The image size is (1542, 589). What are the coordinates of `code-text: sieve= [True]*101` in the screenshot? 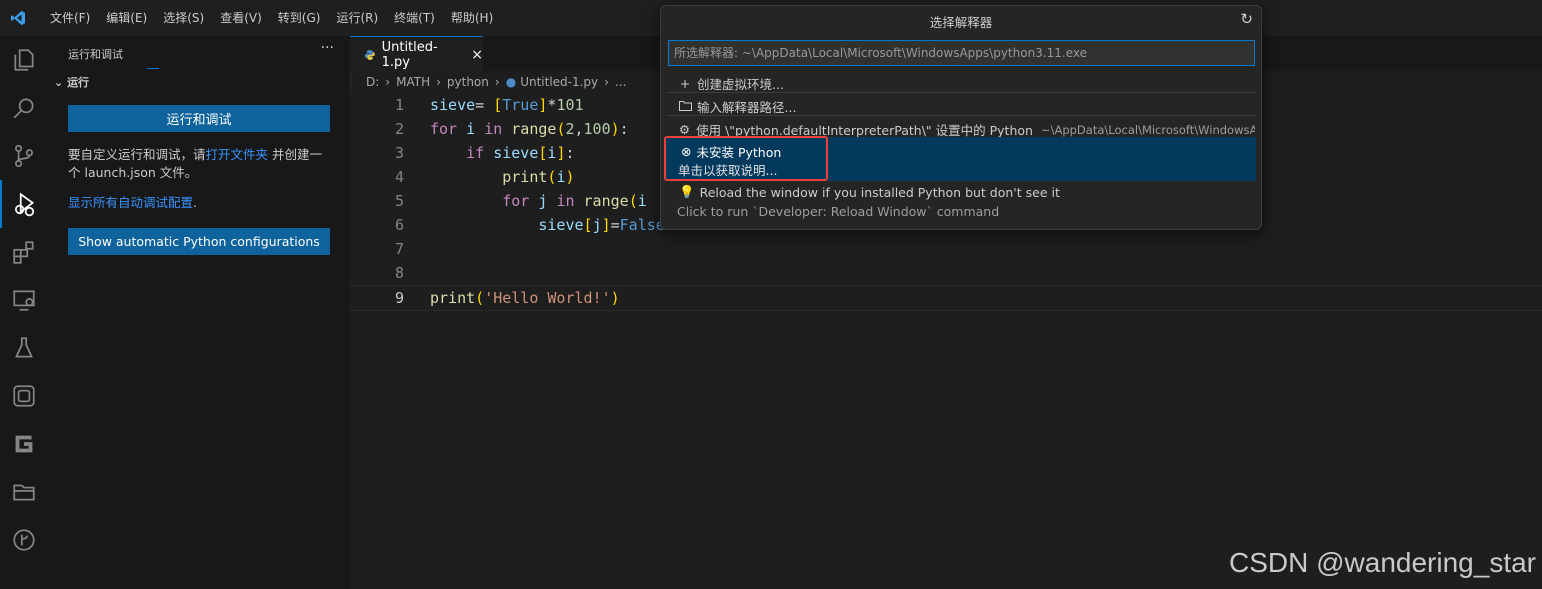 It's located at (507, 105).